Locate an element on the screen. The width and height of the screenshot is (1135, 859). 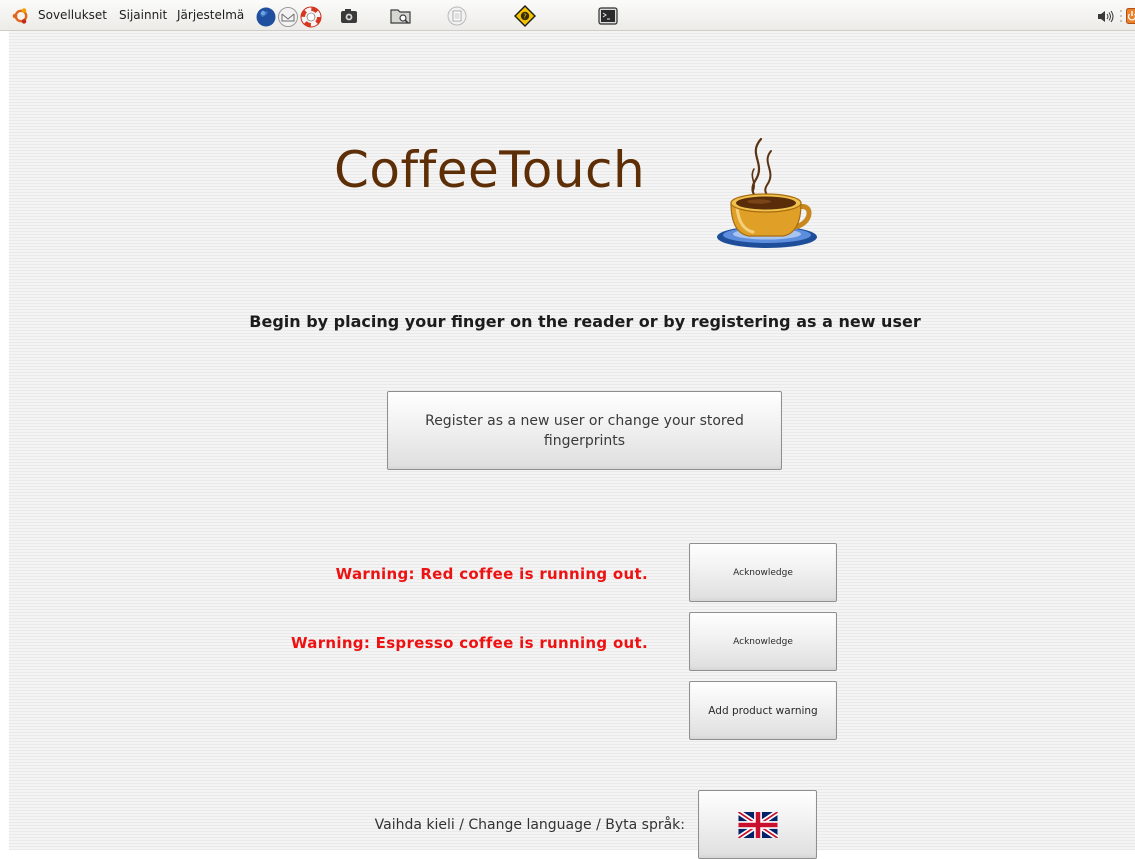
menu-applications: Sovellukset is located at coordinates (72, 15).